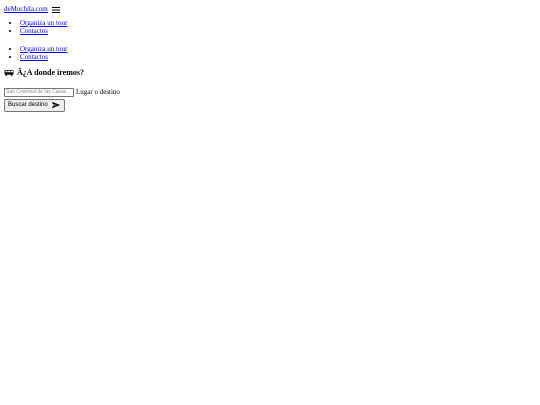 This screenshot has width=540, height=405. I want to click on primary-nav: Organiza un tour Contactos, so click(270, 27).